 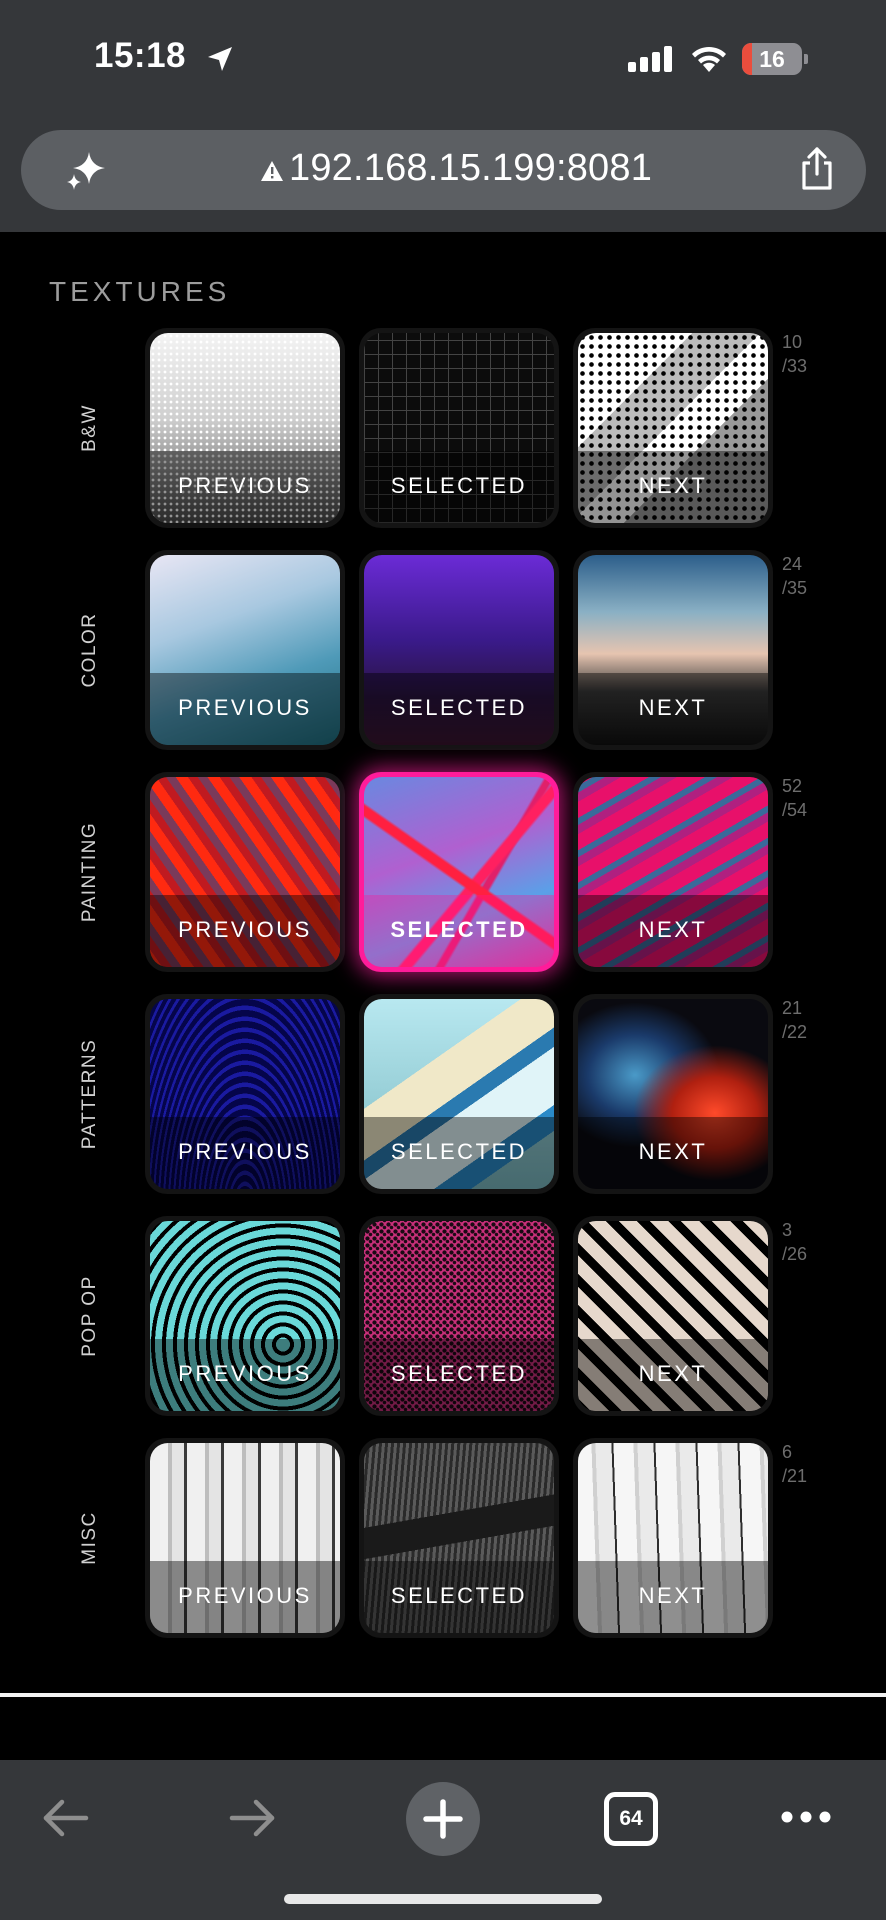 I want to click on section-title: TEXTURES, so click(x=140, y=291).